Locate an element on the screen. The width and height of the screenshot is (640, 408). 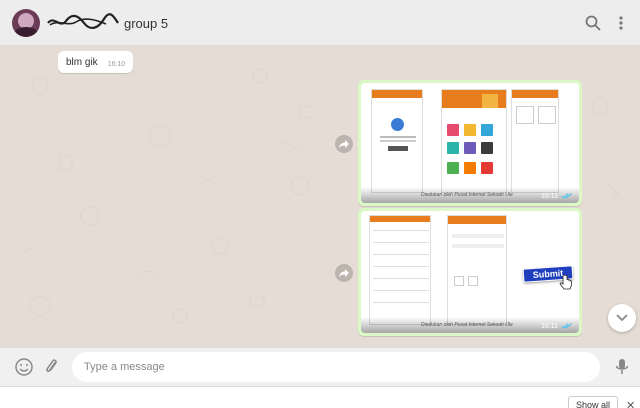
show-all-button: Show all is located at coordinates (593, 402).